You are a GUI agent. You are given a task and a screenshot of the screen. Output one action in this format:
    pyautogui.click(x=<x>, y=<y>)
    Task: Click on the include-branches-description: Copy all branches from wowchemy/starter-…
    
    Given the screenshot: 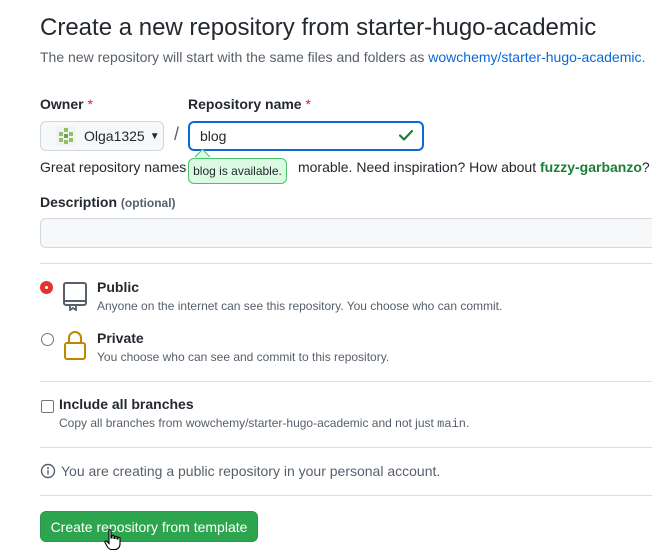 What is the action you would take?
    pyautogui.click(x=264, y=423)
    